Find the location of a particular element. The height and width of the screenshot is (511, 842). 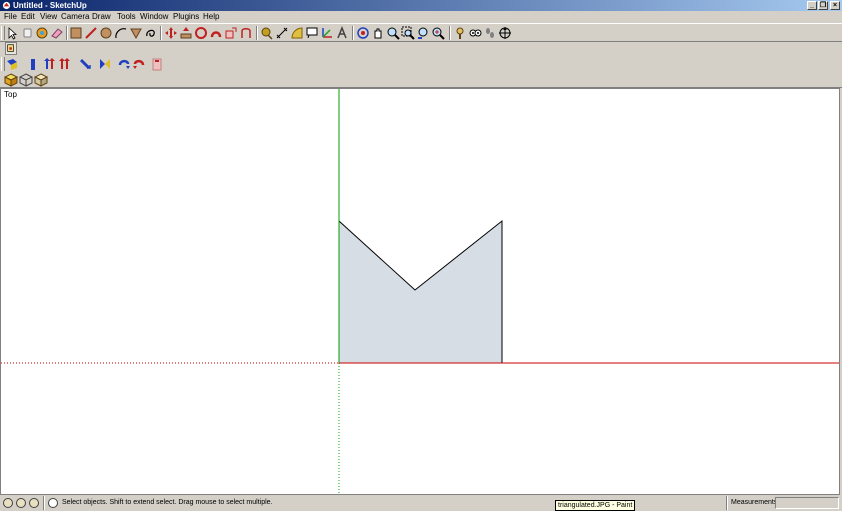

main-toolbar is located at coordinates (421, 32).